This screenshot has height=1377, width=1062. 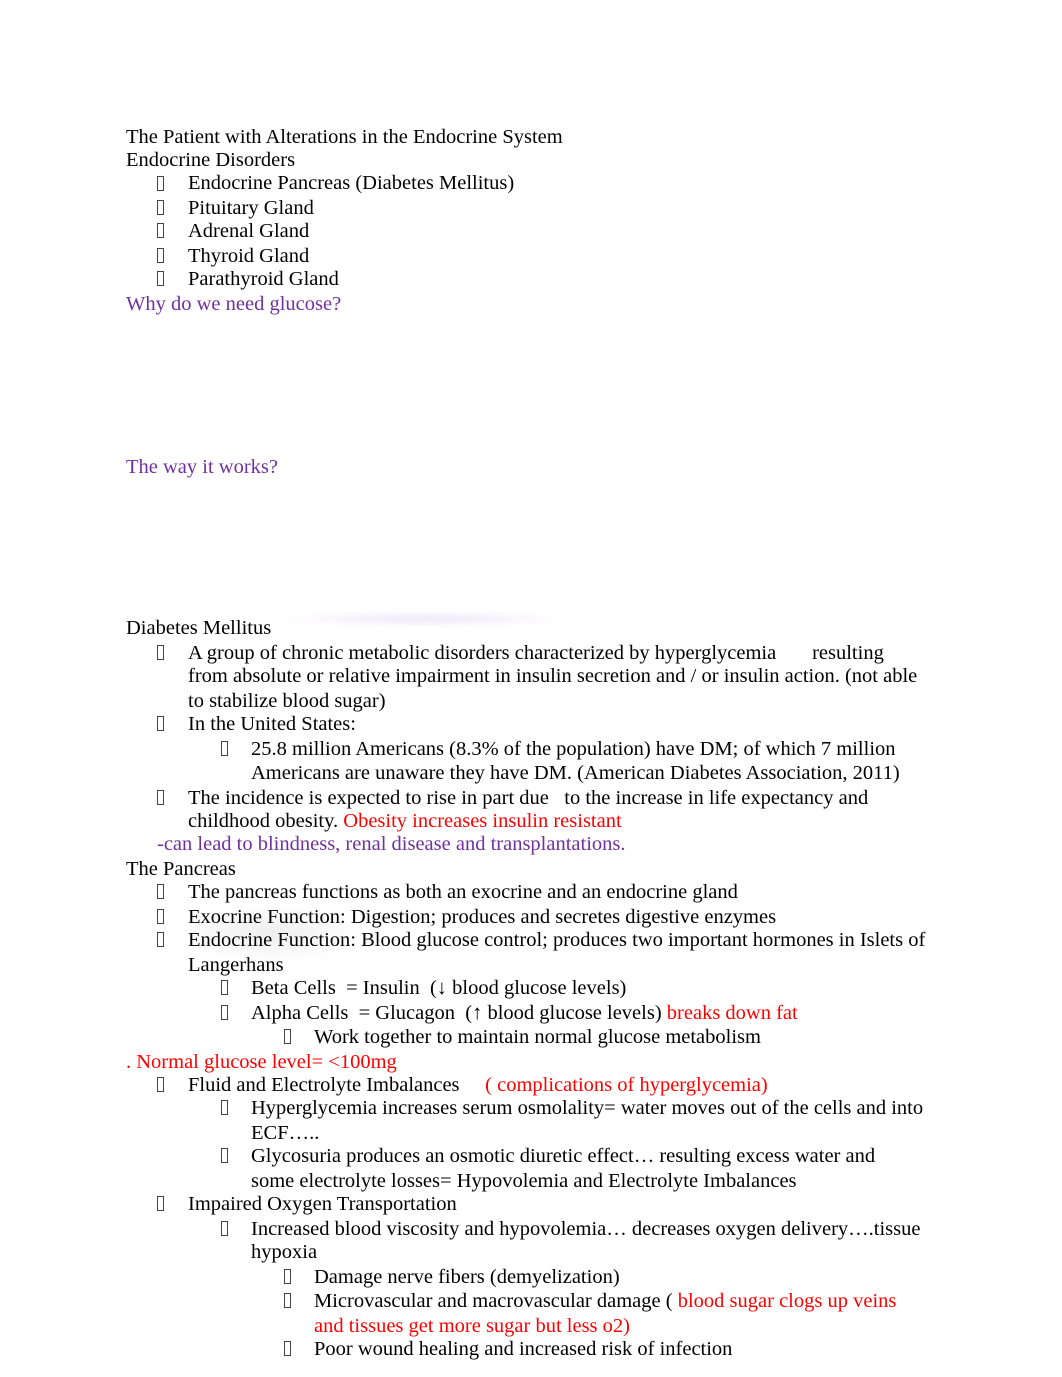 I want to click on question-how-it-works: The way it works?, so click(x=202, y=467).